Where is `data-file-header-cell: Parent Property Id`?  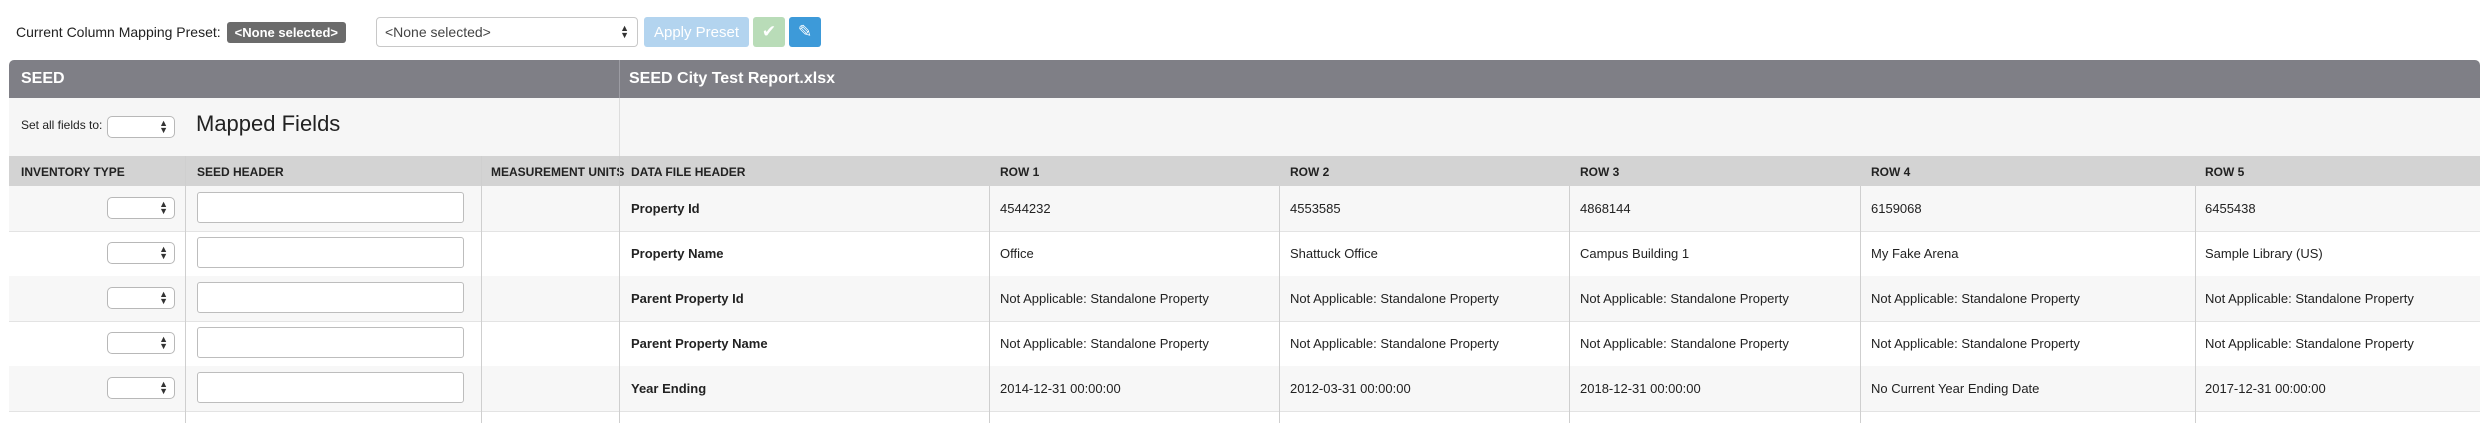
data-file-header-cell: Parent Property Id is located at coordinates (687, 298).